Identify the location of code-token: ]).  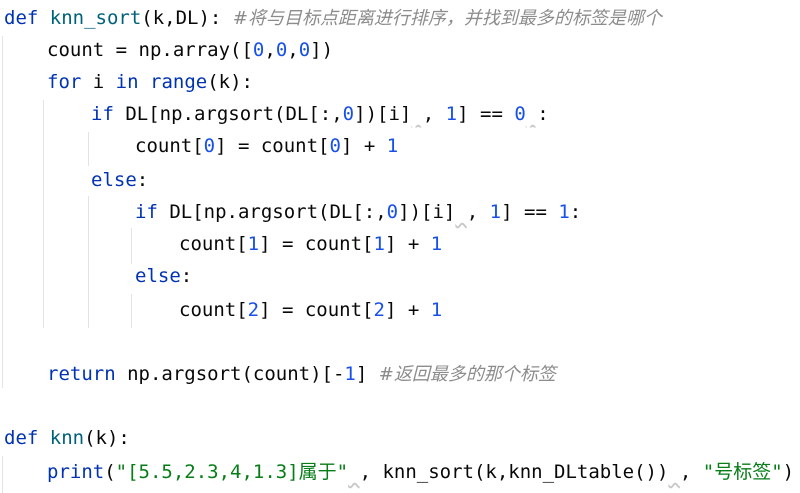
(322, 50).